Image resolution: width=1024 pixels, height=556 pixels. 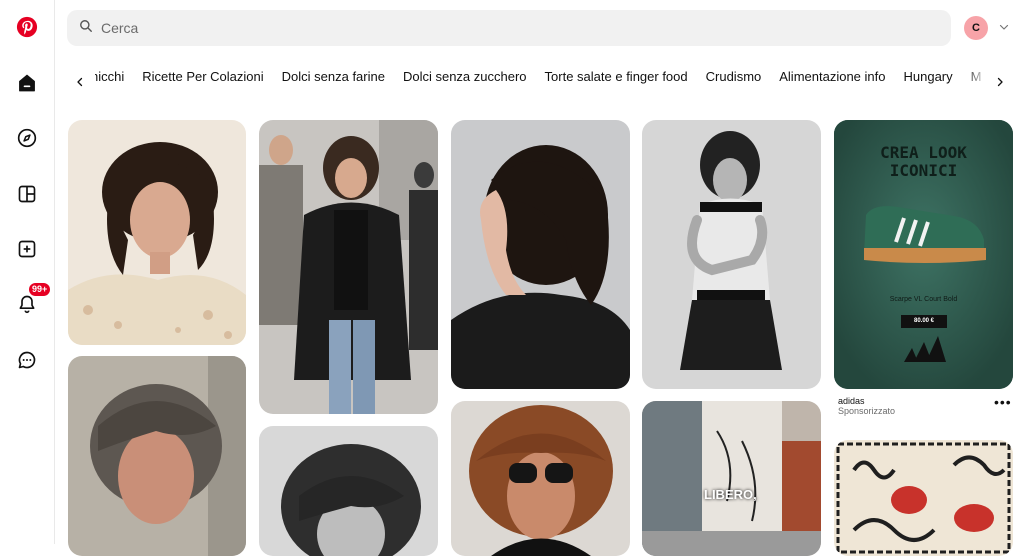 What do you see at coordinates (27, 194) in the screenshot?
I see `boards-icon` at bounding box center [27, 194].